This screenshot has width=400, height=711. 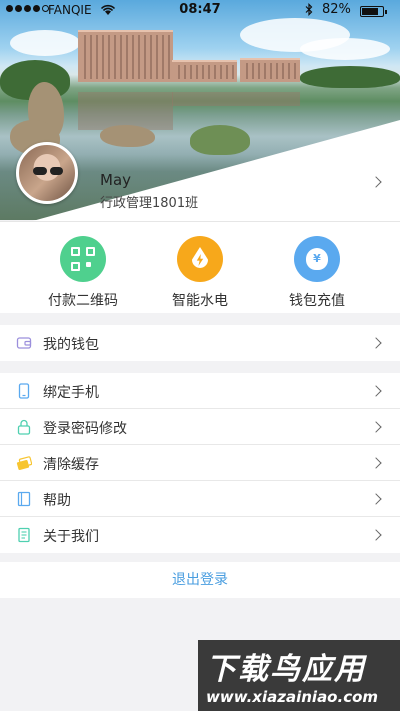 I want to click on logout-button: 退出登录, so click(x=200, y=580).